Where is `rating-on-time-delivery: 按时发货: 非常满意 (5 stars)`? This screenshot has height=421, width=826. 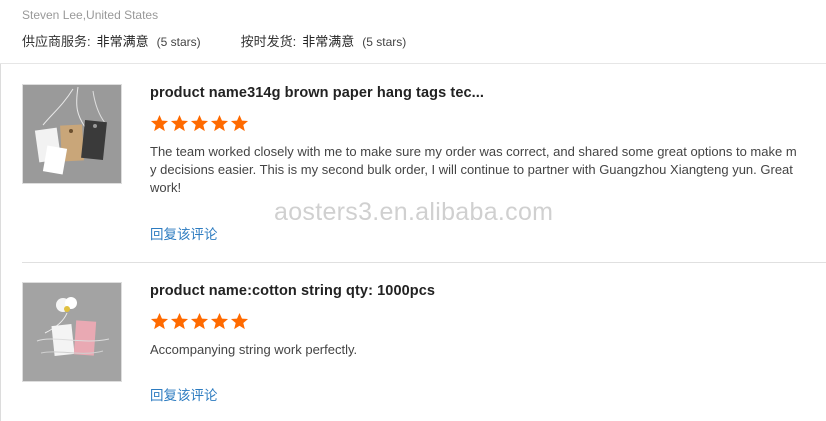 rating-on-time-delivery: 按时发货: 非常满意 (5 stars) is located at coordinates (324, 40).